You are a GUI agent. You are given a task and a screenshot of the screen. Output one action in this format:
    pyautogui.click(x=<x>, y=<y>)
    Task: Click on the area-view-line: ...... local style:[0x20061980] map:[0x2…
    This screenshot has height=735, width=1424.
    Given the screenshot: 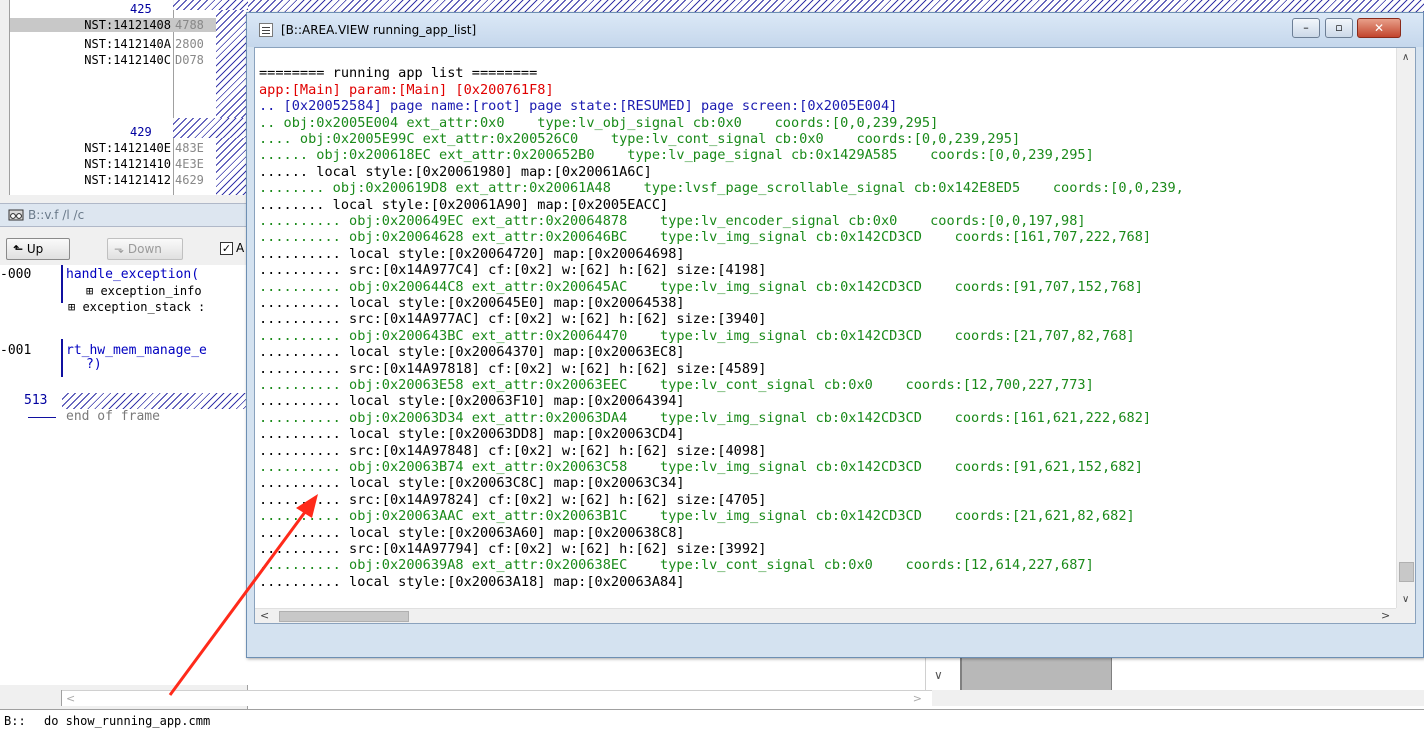 What is the action you would take?
    pyautogui.click(x=455, y=171)
    